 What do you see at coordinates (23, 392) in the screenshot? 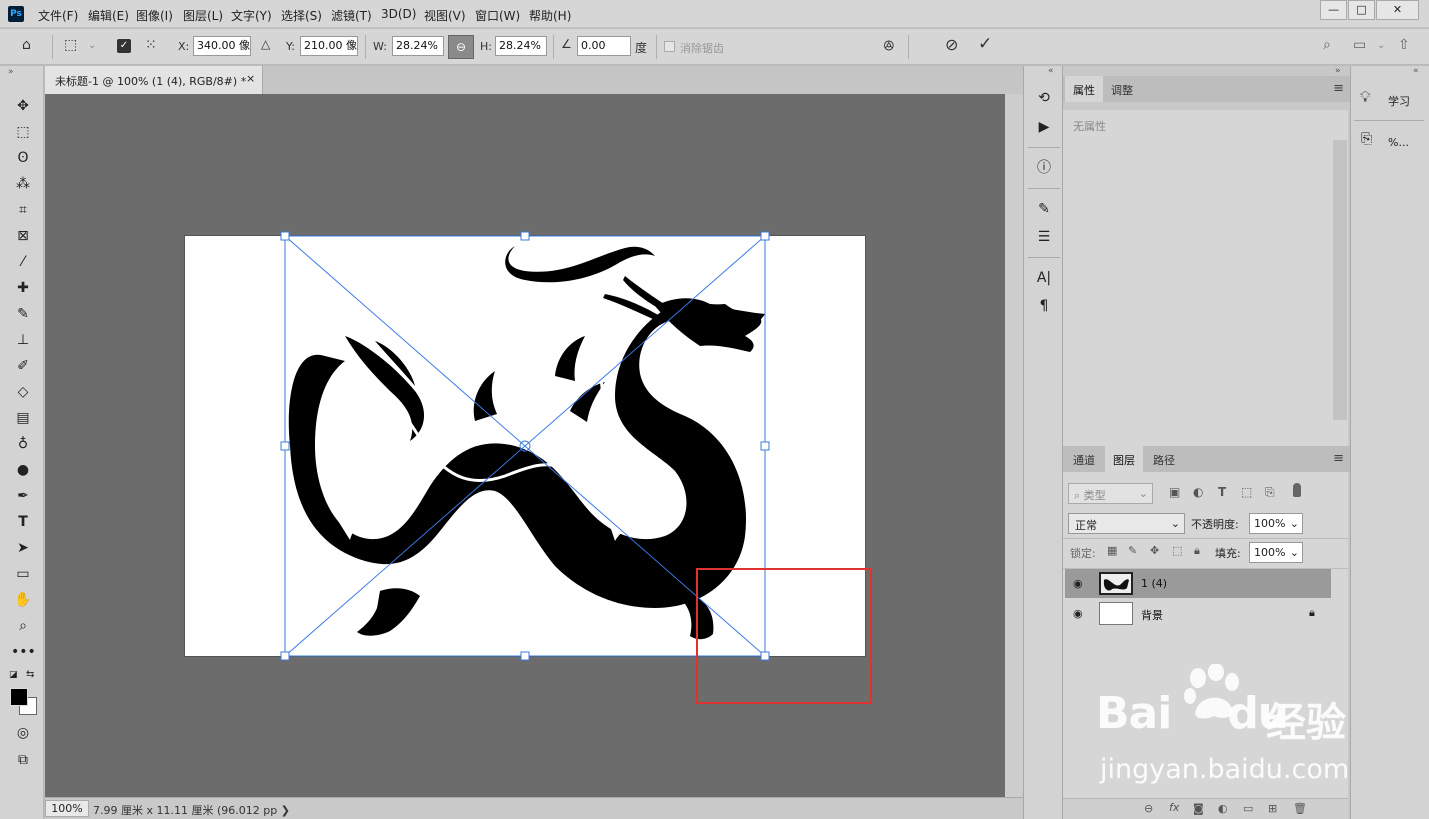
I see `eraser-tool-icon: ◇` at bounding box center [23, 392].